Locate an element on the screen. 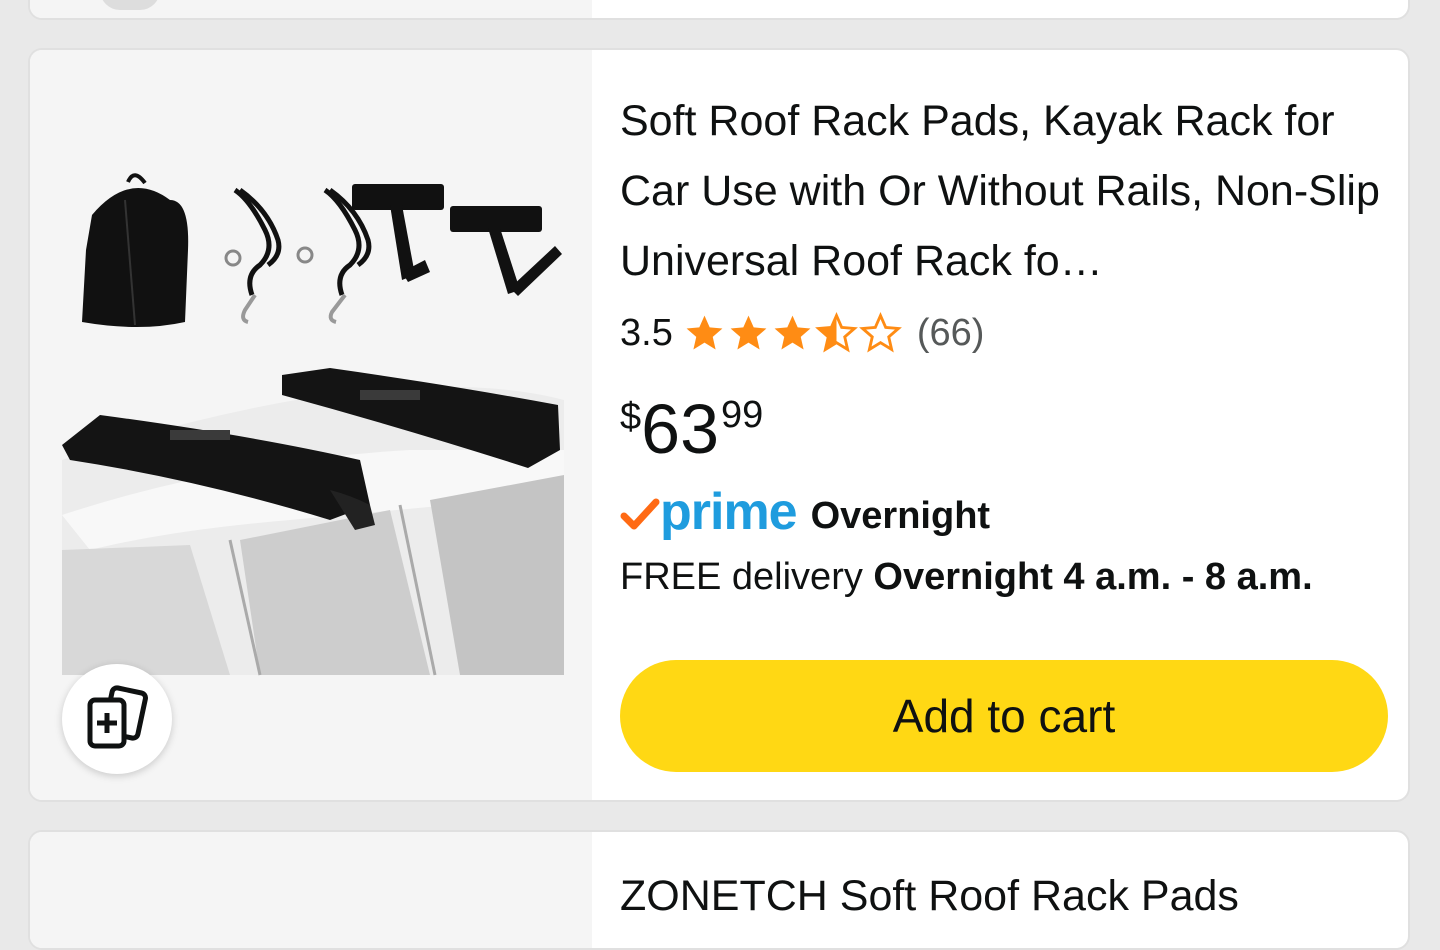  add-to-compare-icon is located at coordinates (117, 717).